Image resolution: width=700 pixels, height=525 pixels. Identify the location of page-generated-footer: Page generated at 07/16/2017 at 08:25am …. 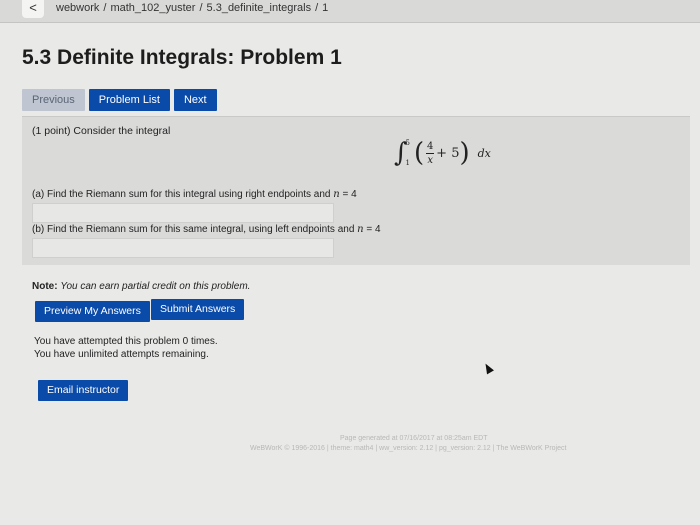
(414, 438).